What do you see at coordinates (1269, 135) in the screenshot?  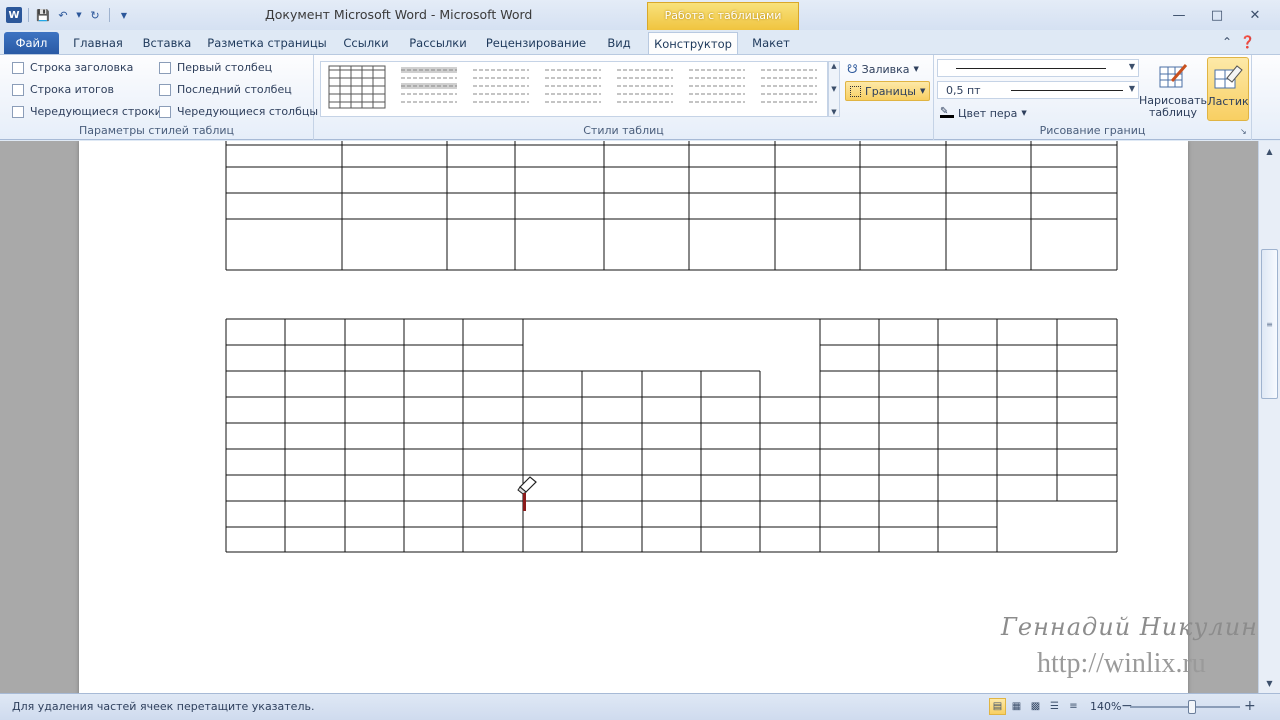 I see `ruler-toggle-icon` at bounding box center [1269, 135].